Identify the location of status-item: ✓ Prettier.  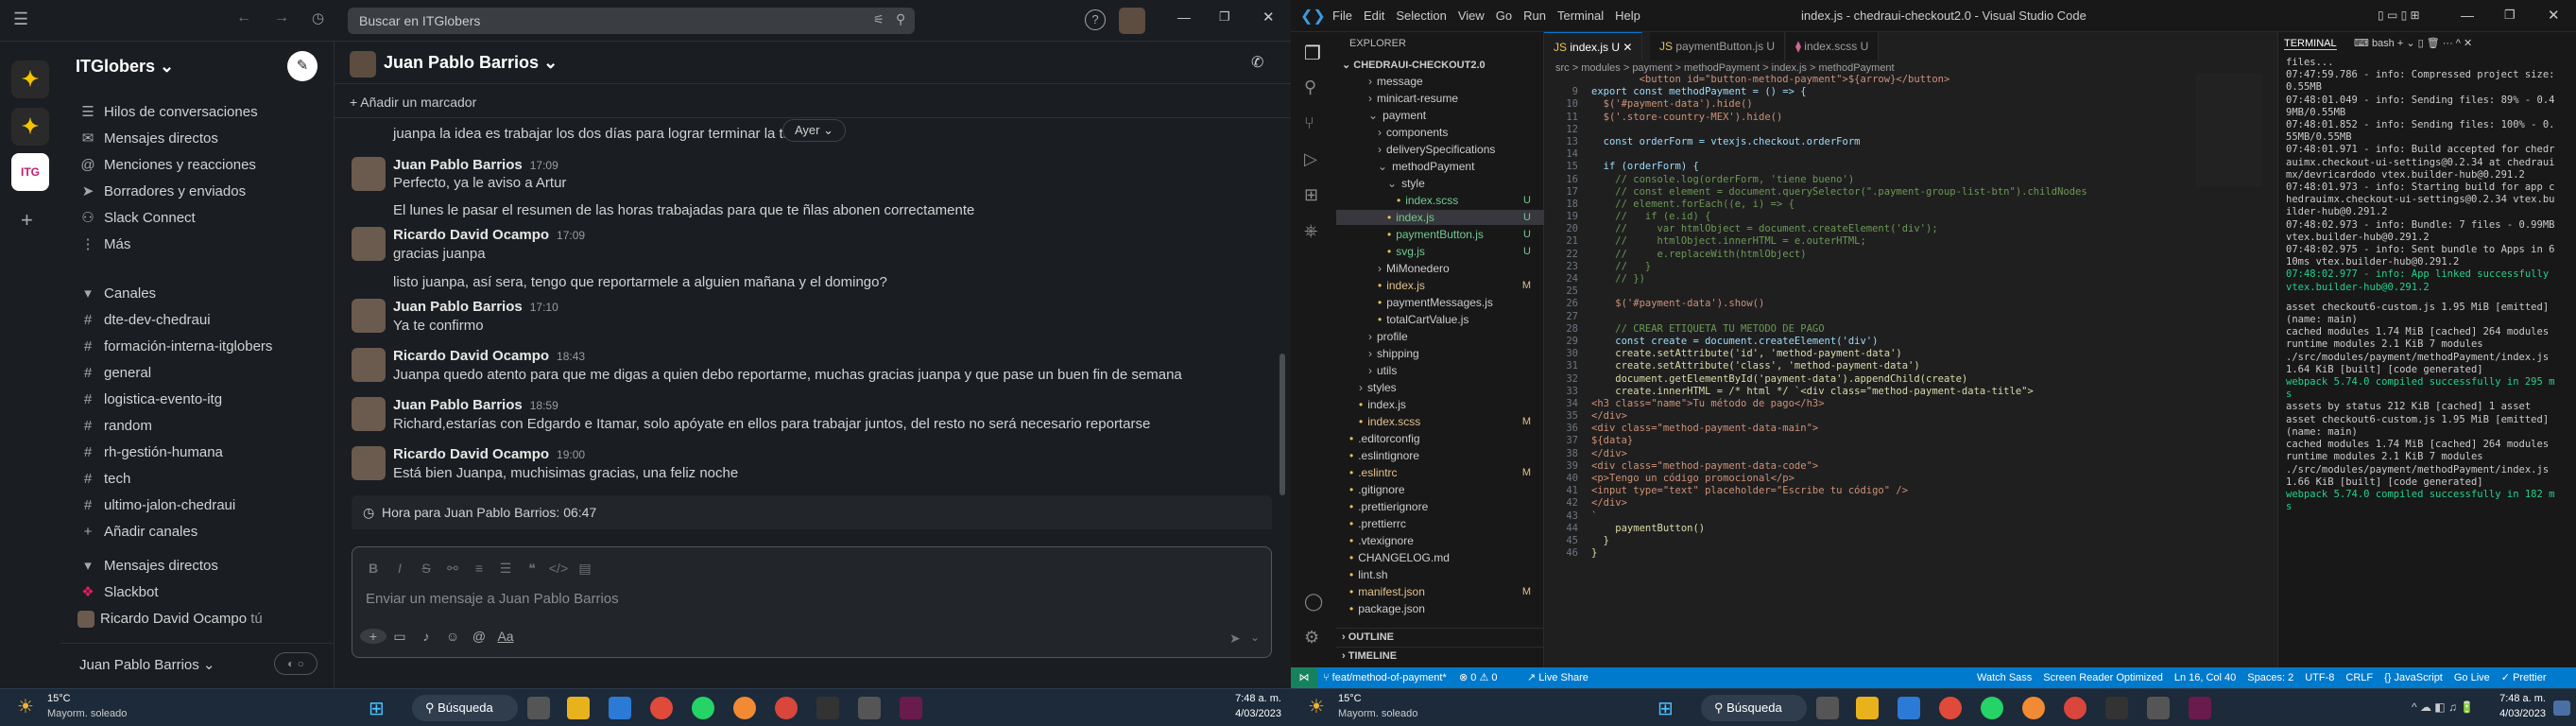
(2524, 678).